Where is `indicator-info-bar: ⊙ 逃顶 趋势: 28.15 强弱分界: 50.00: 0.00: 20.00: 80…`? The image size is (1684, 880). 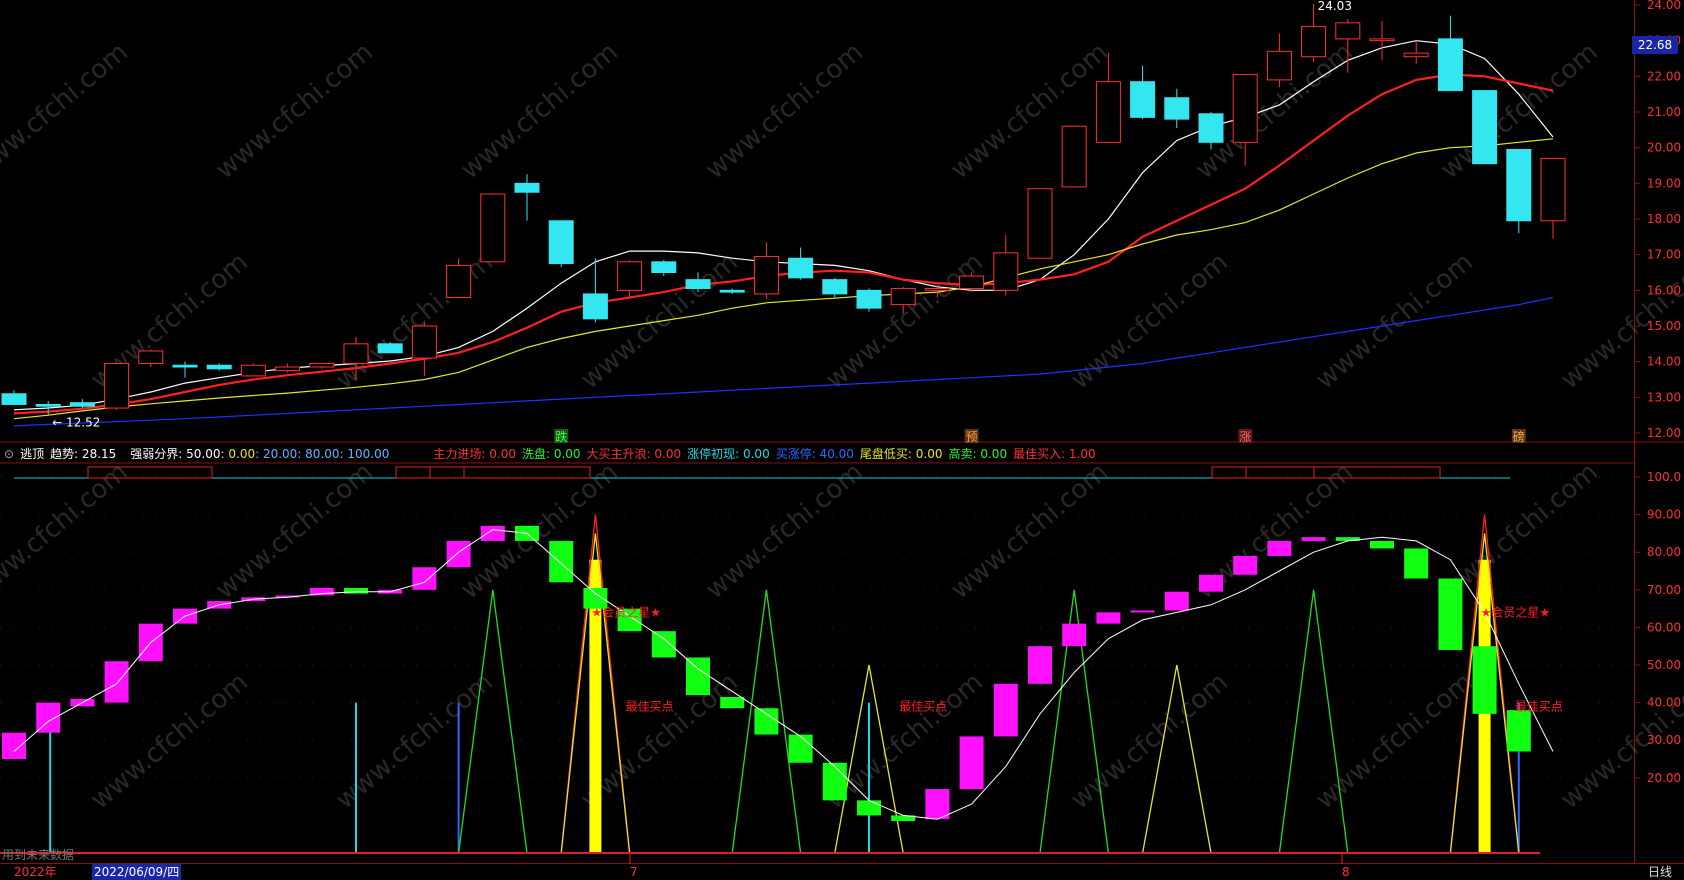 indicator-info-bar: ⊙ 逃顶 趋势: 28.15 强弱分界: 50.00: 0.00: 20.00: 80… is located at coordinates (556, 454).